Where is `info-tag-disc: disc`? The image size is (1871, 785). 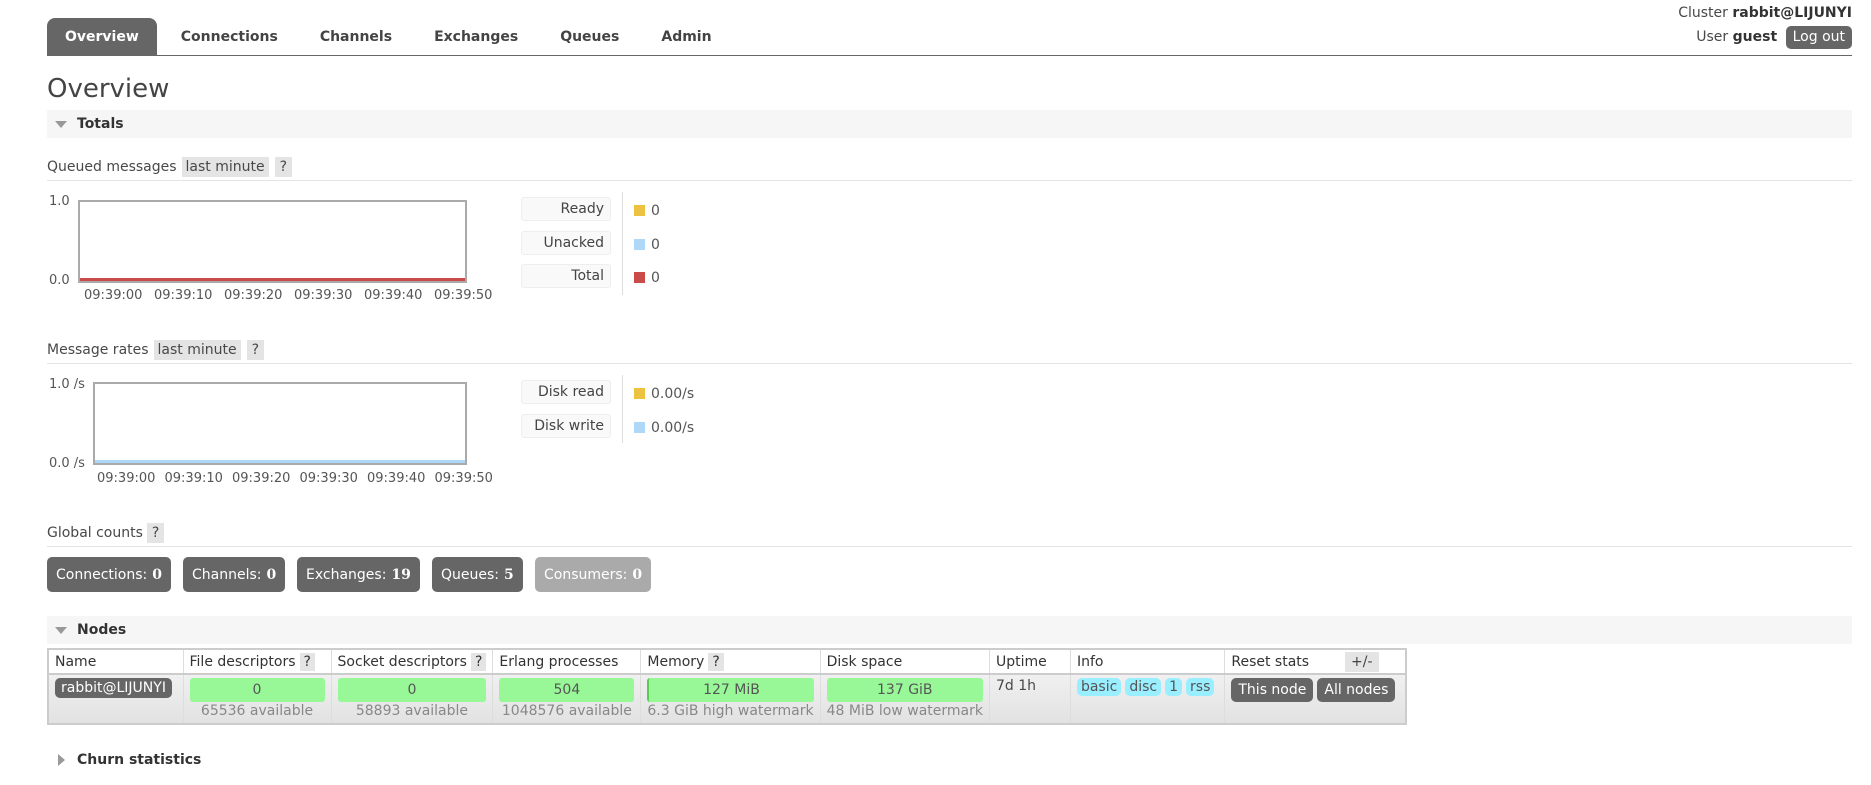
info-tag-disc: disc is located at coordinates (1143, 687).